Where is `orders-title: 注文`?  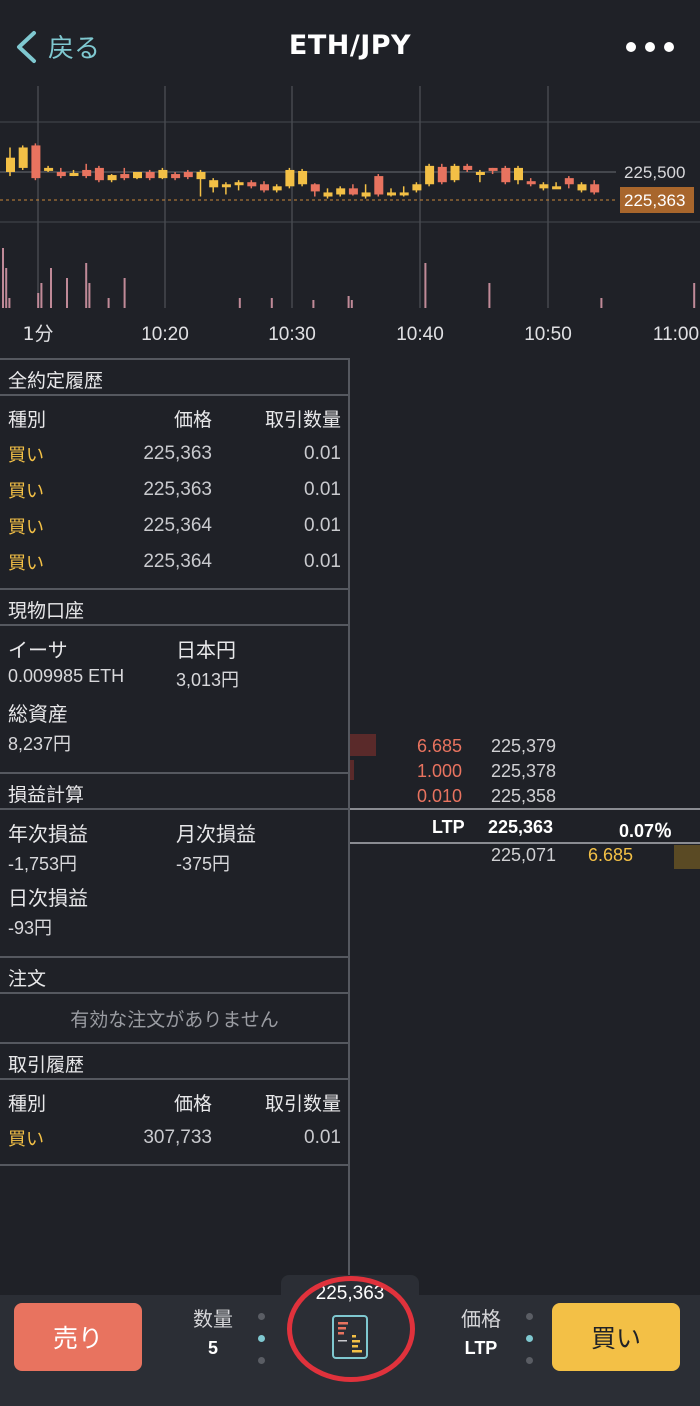 orders-title: 注文 is located at coordinates (174, 976).